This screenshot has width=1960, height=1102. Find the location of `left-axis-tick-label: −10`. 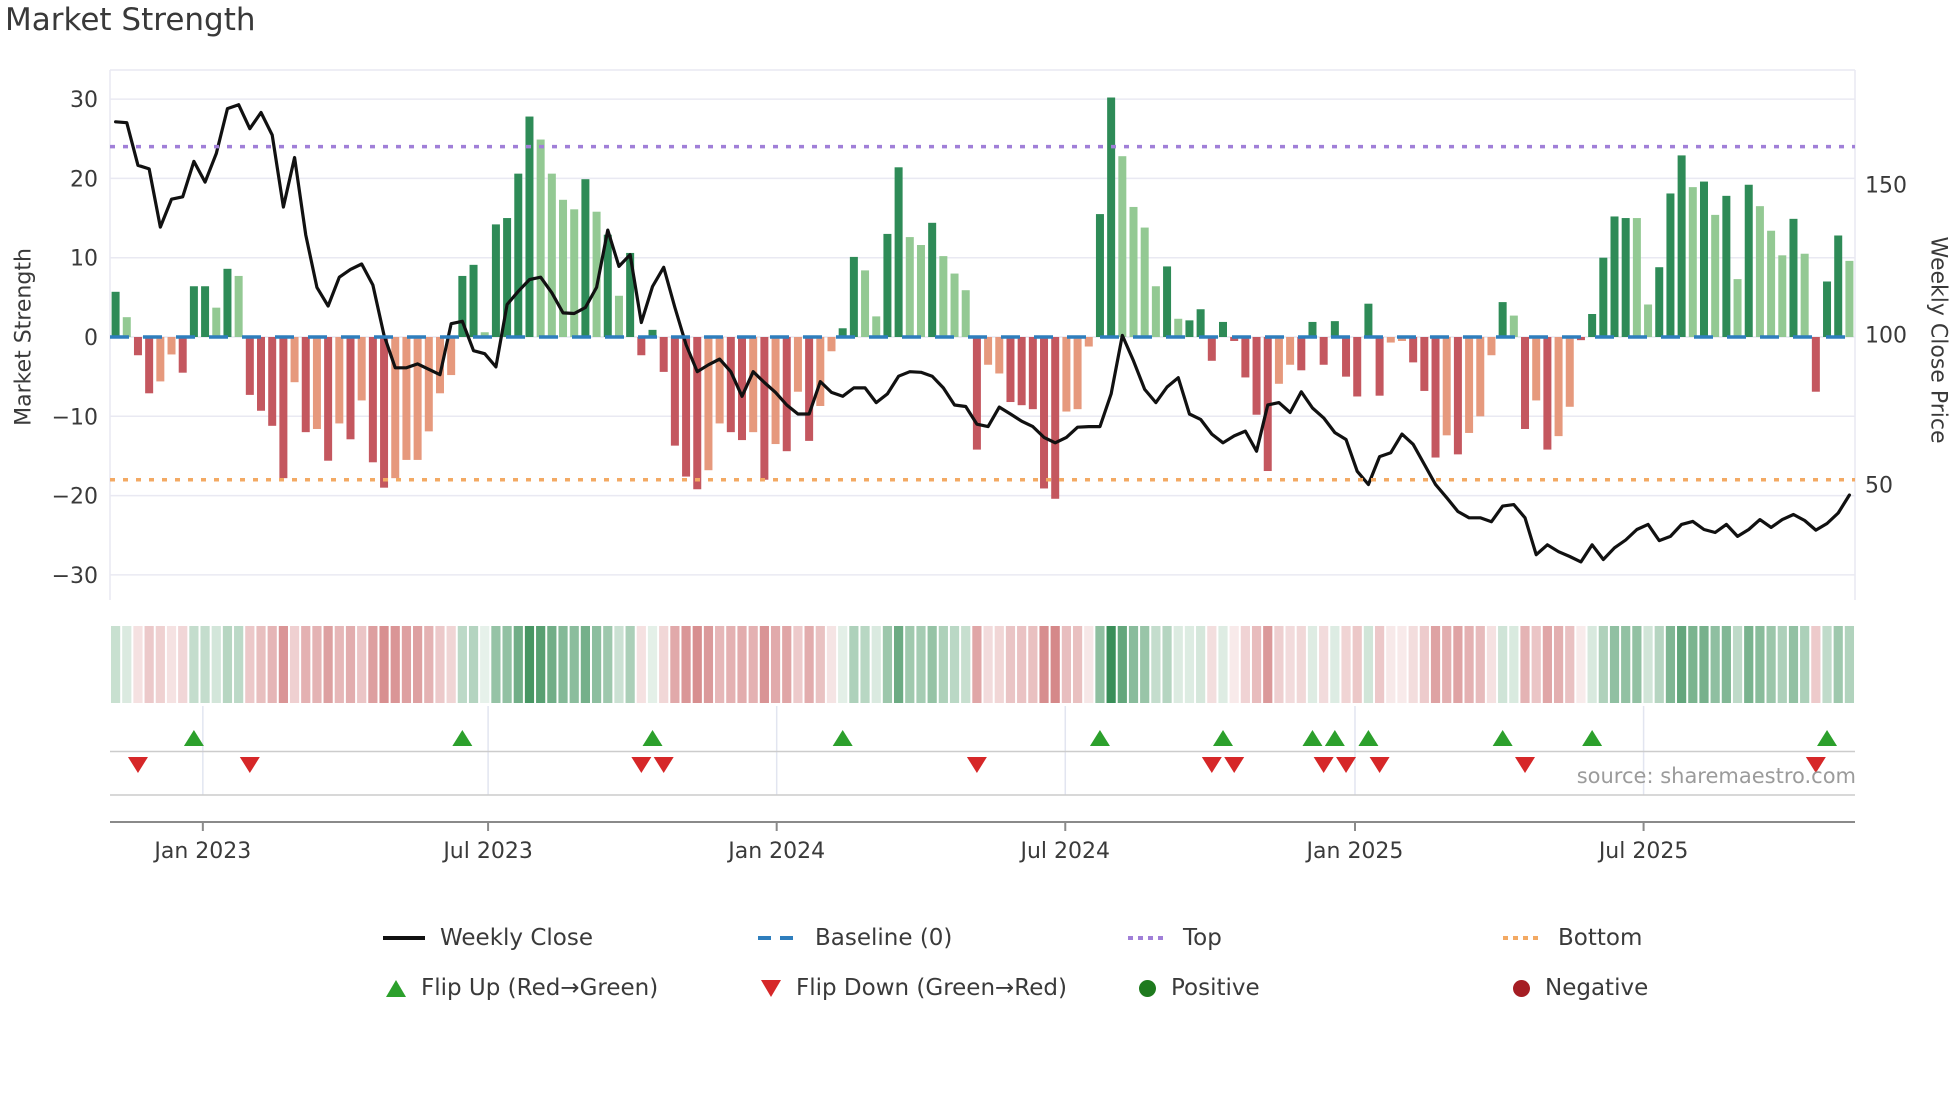

left-axis-tick-label: −10 is located at coordinates (75, 417).